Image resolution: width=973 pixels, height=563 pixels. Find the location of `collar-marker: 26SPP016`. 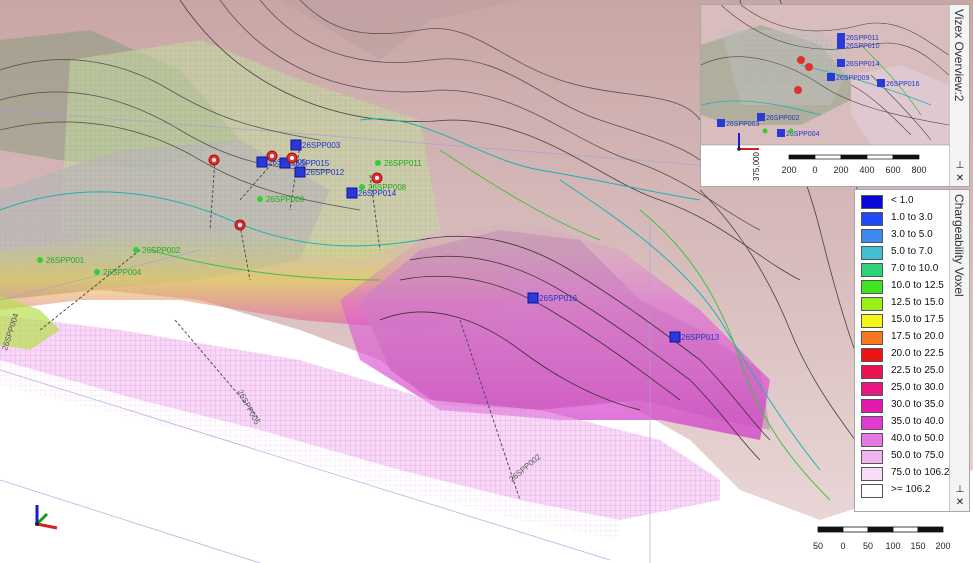

collar-marker: 26SPP016 is located at coordinates (552, 298).